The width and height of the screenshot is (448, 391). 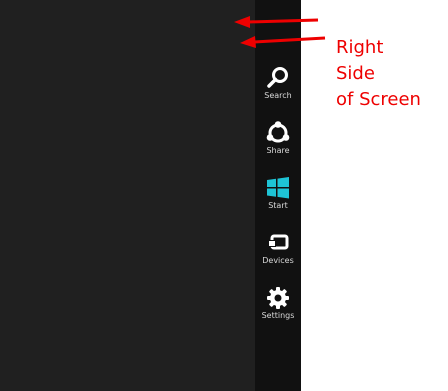 I want to click on charm-start: Start, so click(x=278, y=196).